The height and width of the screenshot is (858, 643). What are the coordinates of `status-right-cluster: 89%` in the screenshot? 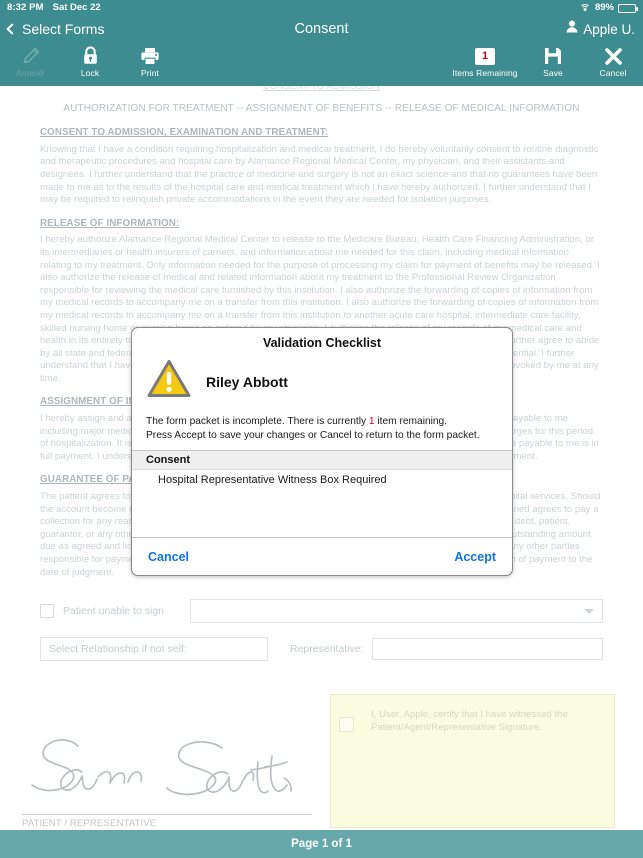 It's located at (608, 8).